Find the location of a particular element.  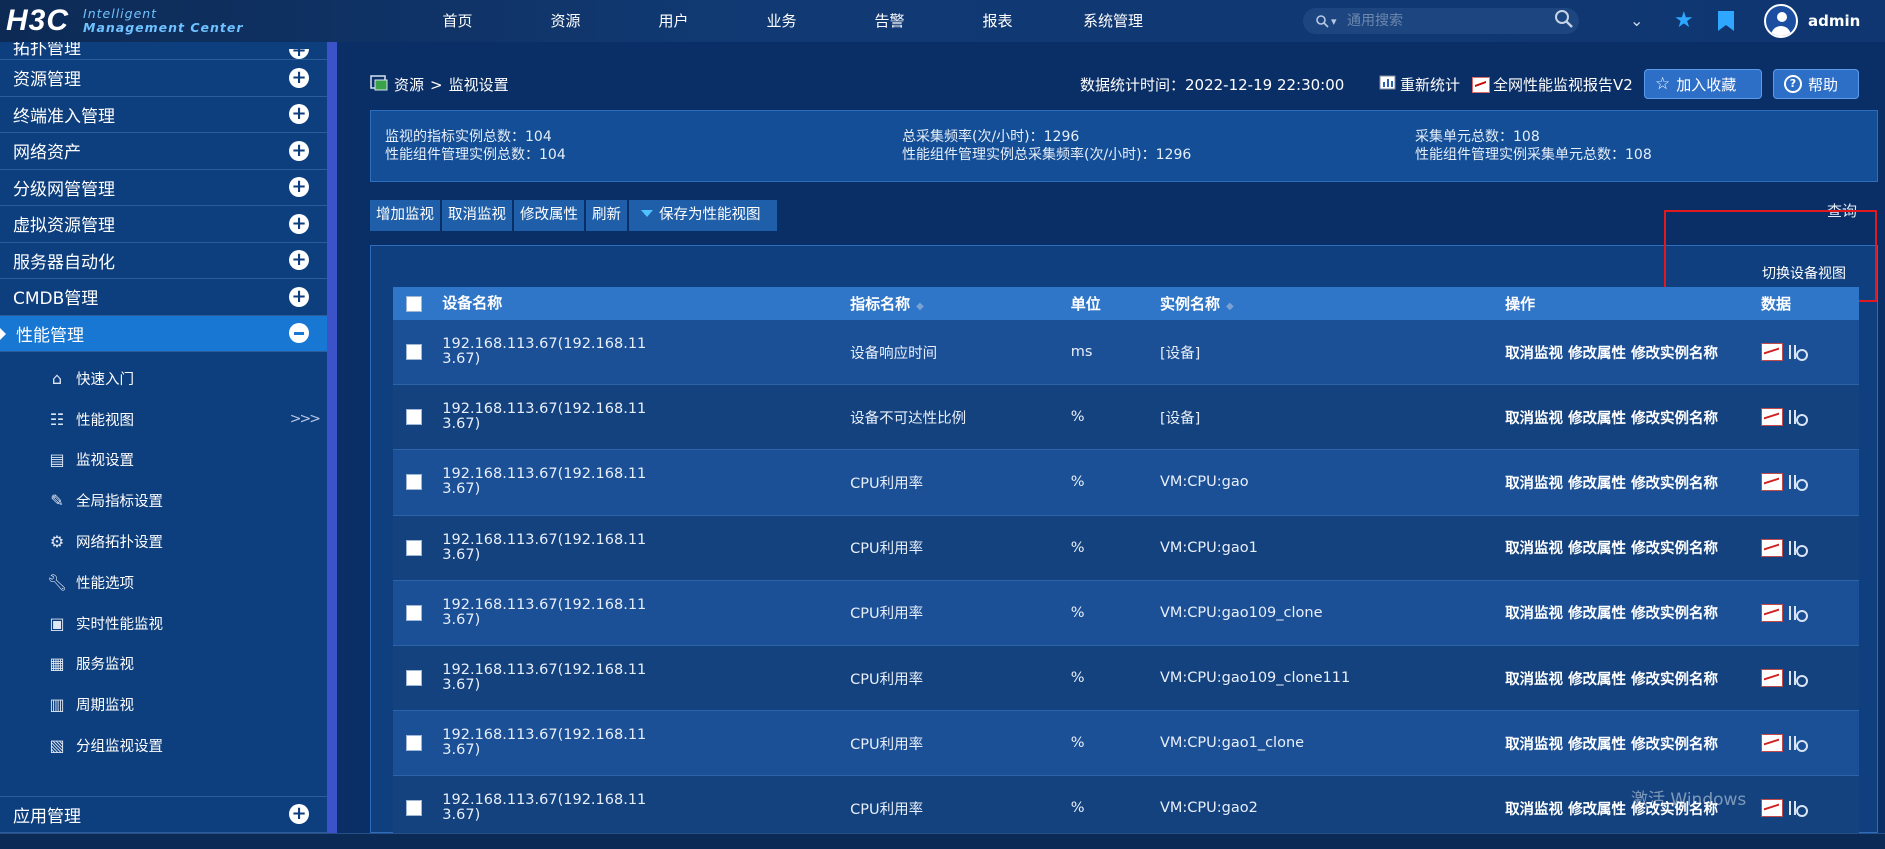

sidebar-item-server-automation: 服务器自动化 + is located at coordinates (163, 261).